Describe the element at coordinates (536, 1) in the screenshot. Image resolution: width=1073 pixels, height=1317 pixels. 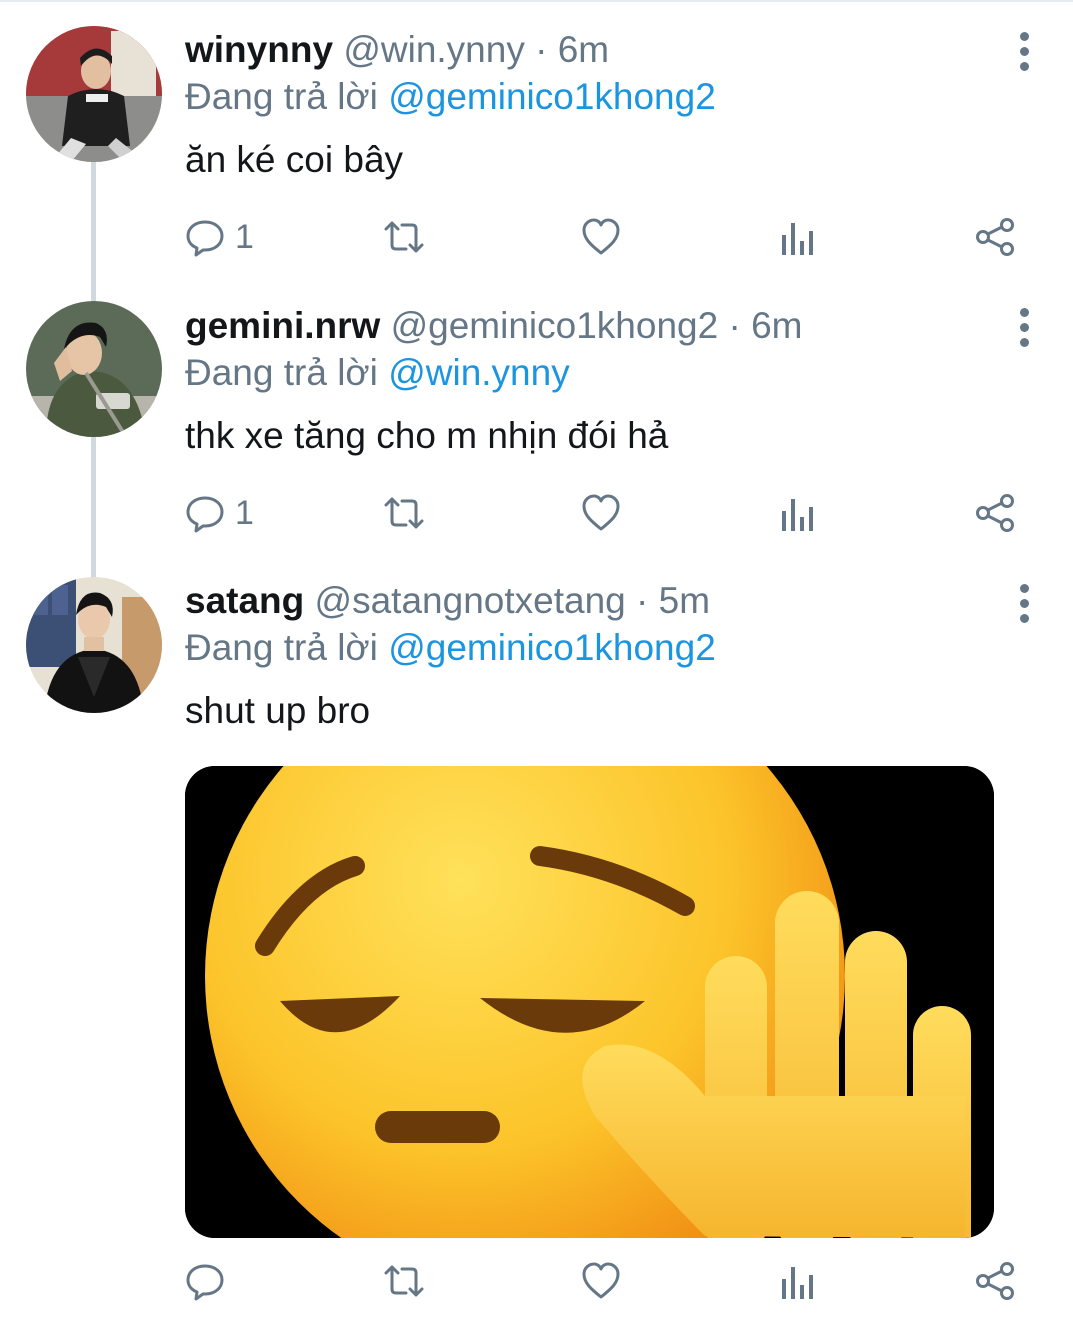
I see `top-divider` at that location.